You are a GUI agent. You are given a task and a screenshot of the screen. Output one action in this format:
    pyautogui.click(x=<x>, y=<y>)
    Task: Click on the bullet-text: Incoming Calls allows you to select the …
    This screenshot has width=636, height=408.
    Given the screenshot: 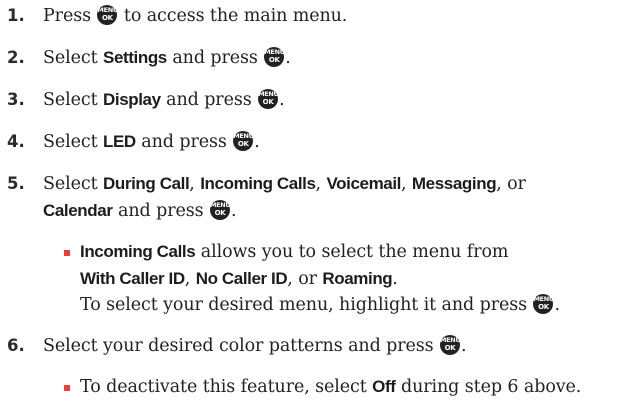 What is the action you would take?
    pyautogui.click(x=294, y=252)
    